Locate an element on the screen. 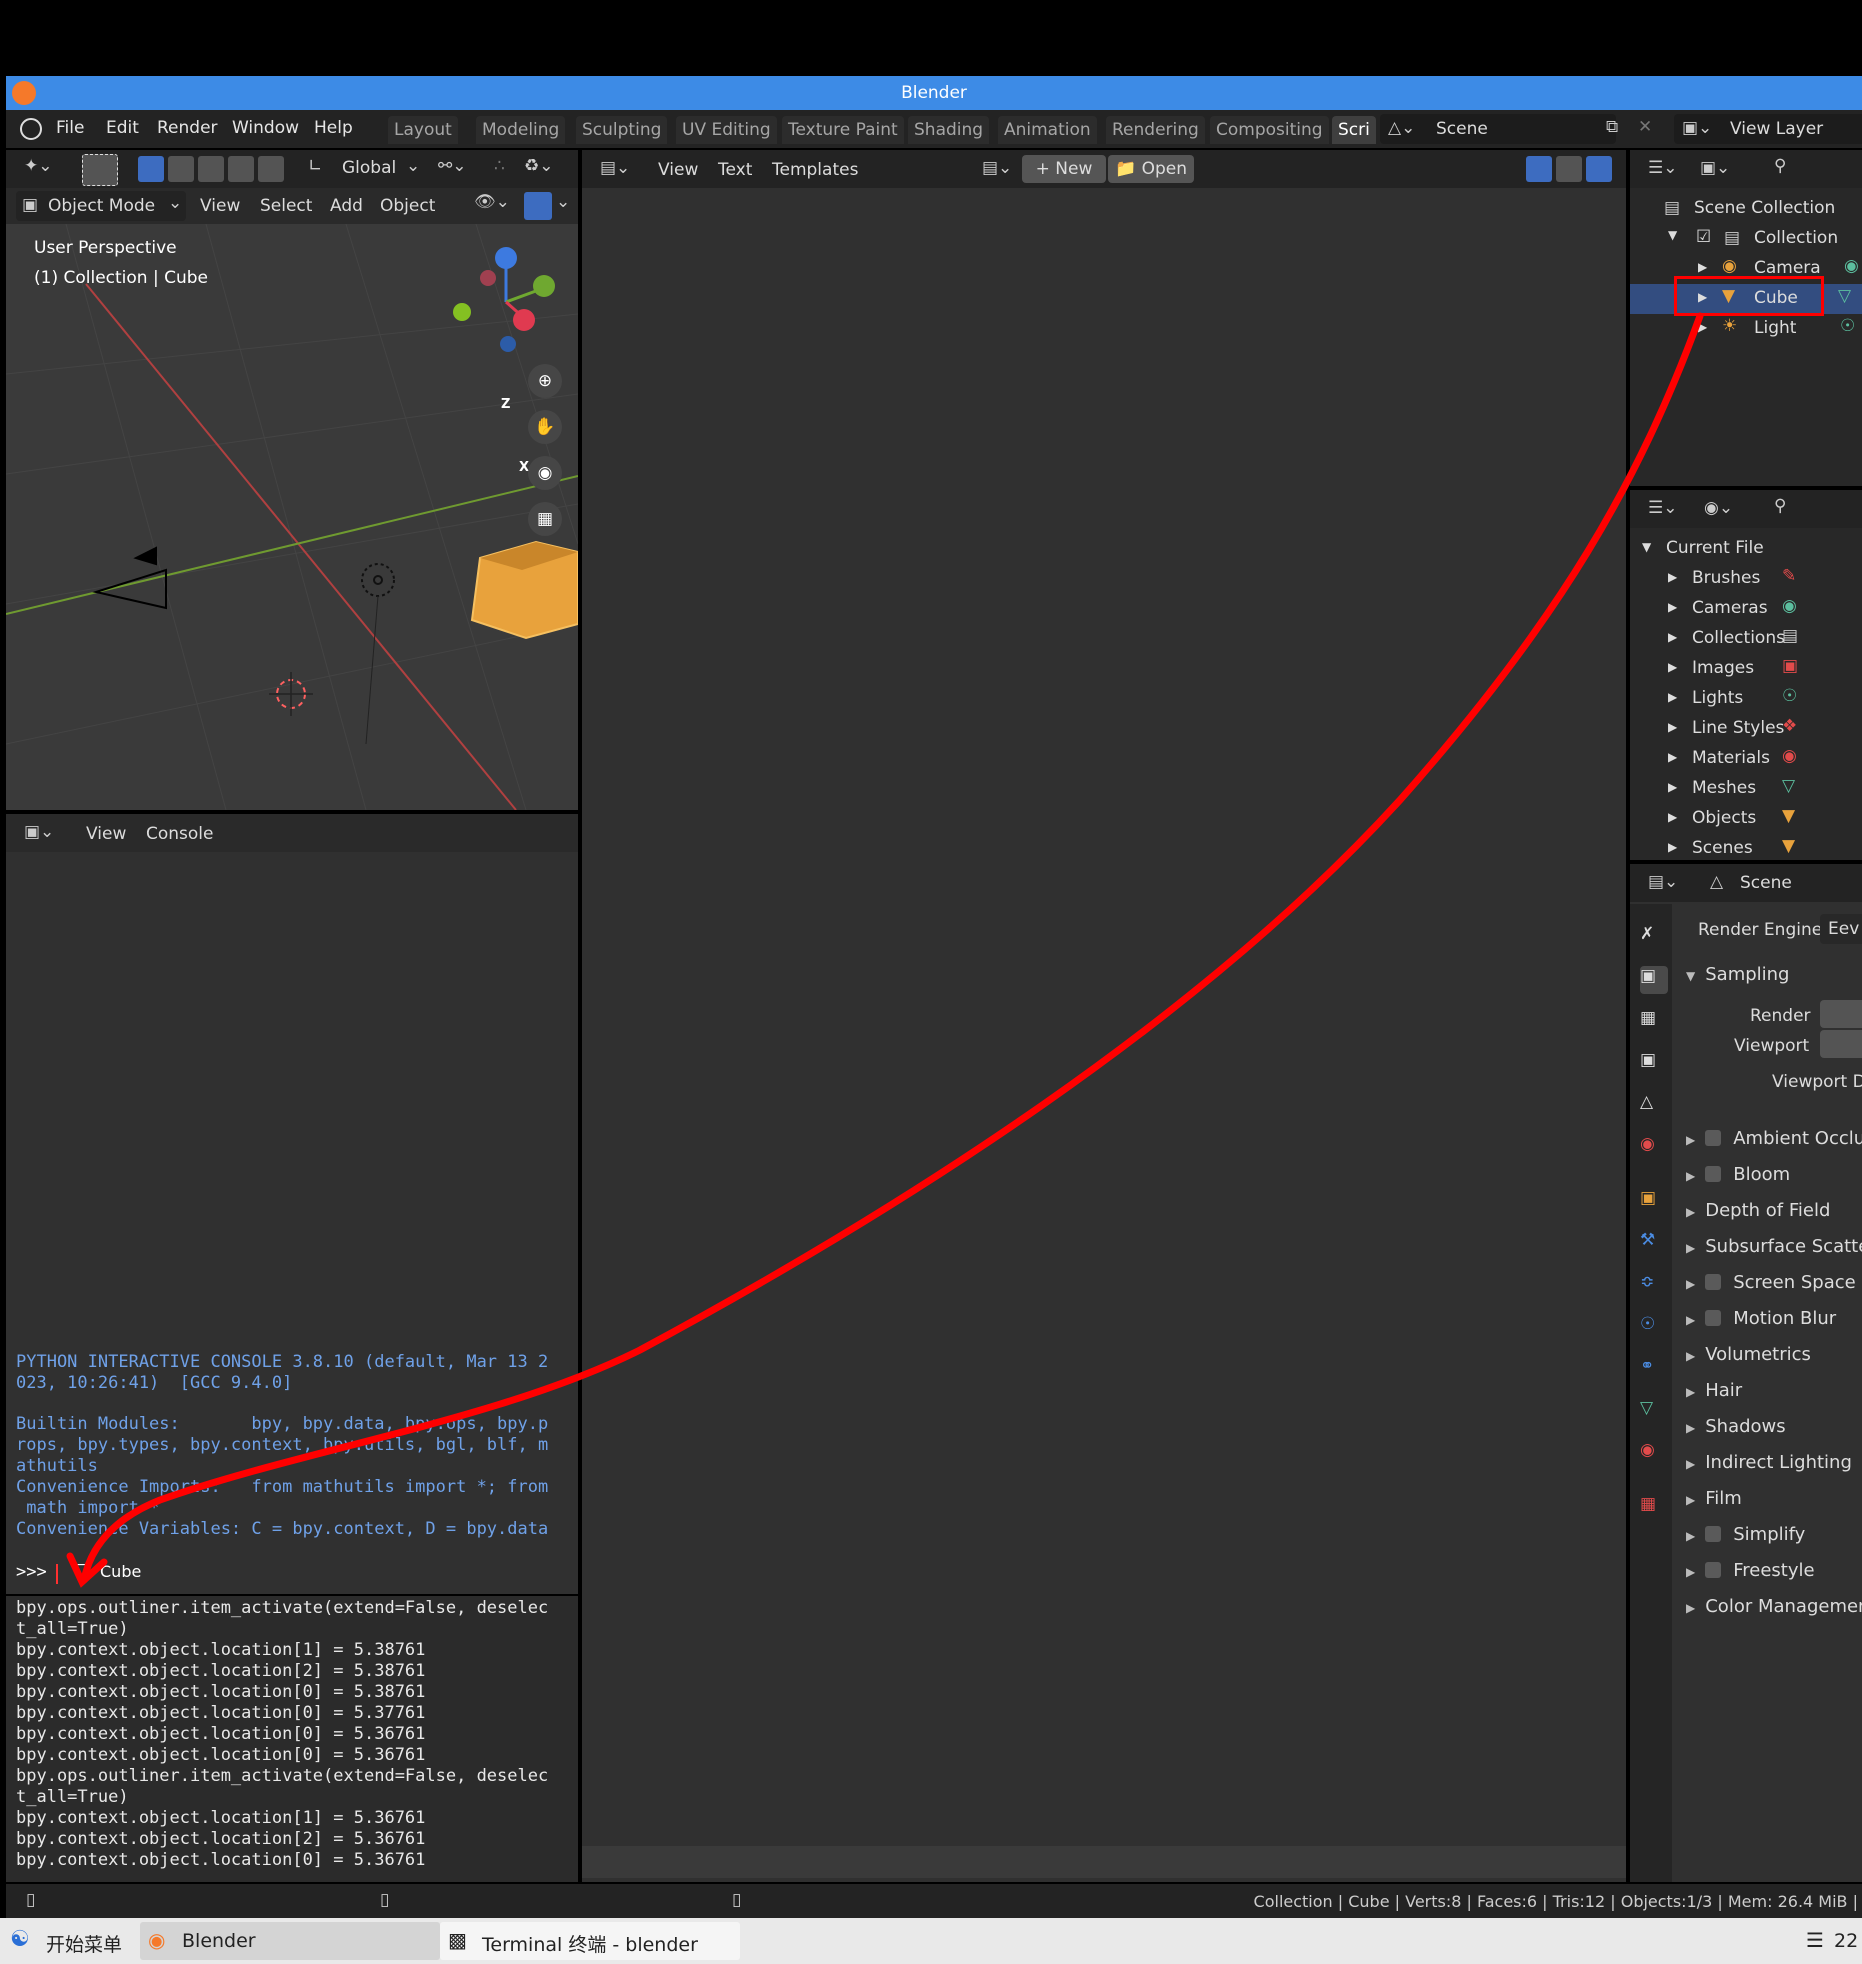 This screenshot has width=1862, height=1964. syntax-highlight-icon is located at coordinates (1599, 169).